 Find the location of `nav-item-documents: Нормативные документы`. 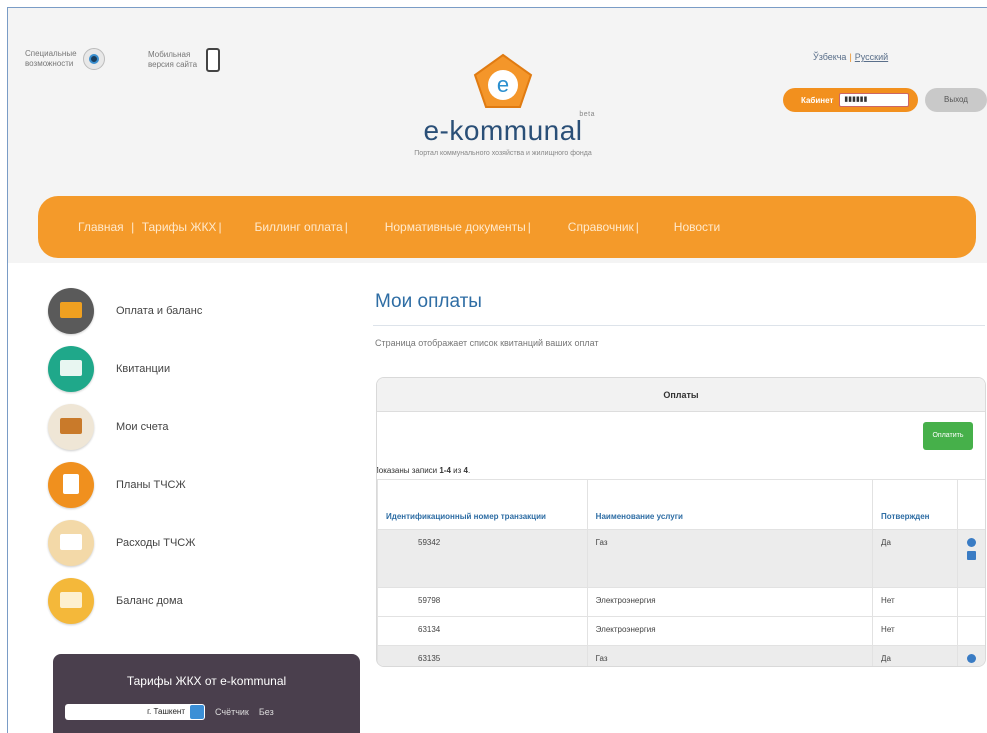

nav-item-documents: Нормативные документы is located at coordinates (455, 227).